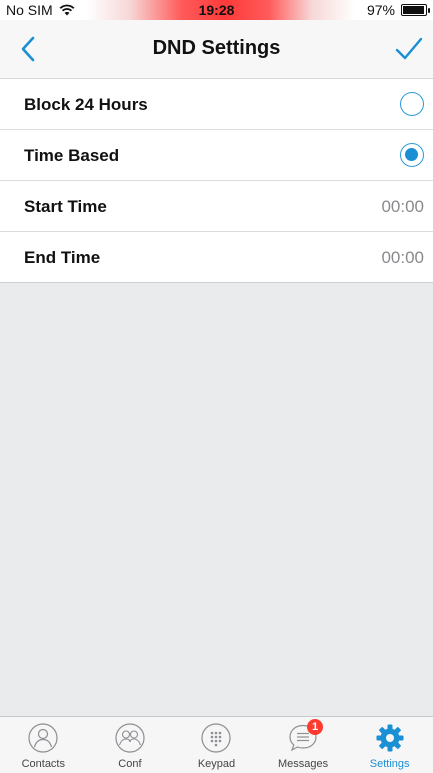 The height and width of the screenshot is (773, 433). What do you see at coordinates (398, 10) in the screenshot?
I see `status-battery-group: 97%` at bounding box center [398, 10].